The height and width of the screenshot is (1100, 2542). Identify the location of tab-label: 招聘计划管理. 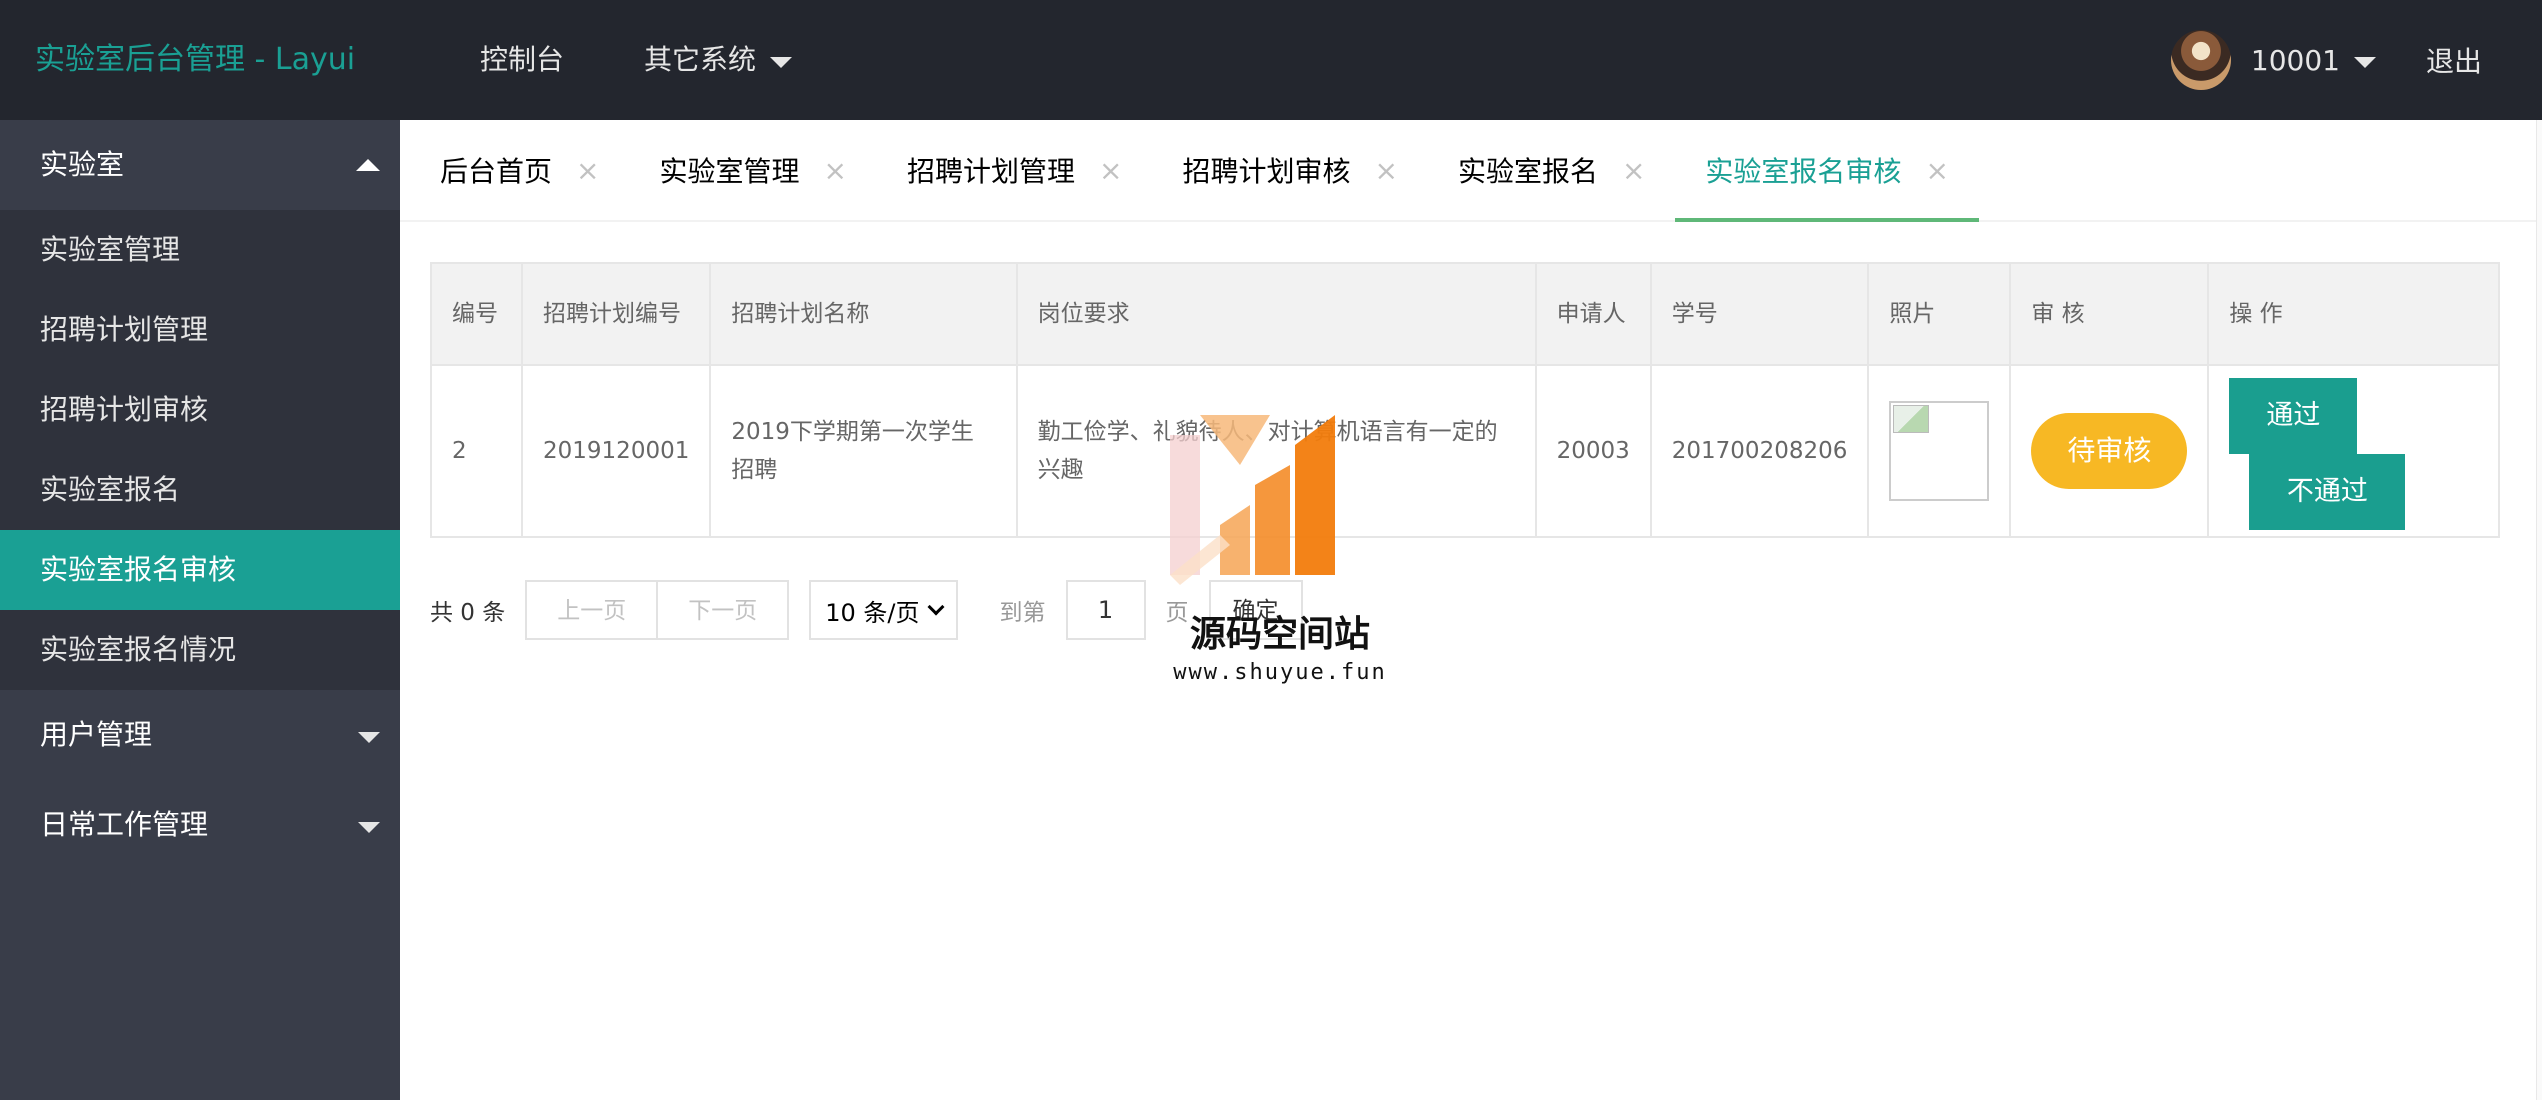
(990, 171).